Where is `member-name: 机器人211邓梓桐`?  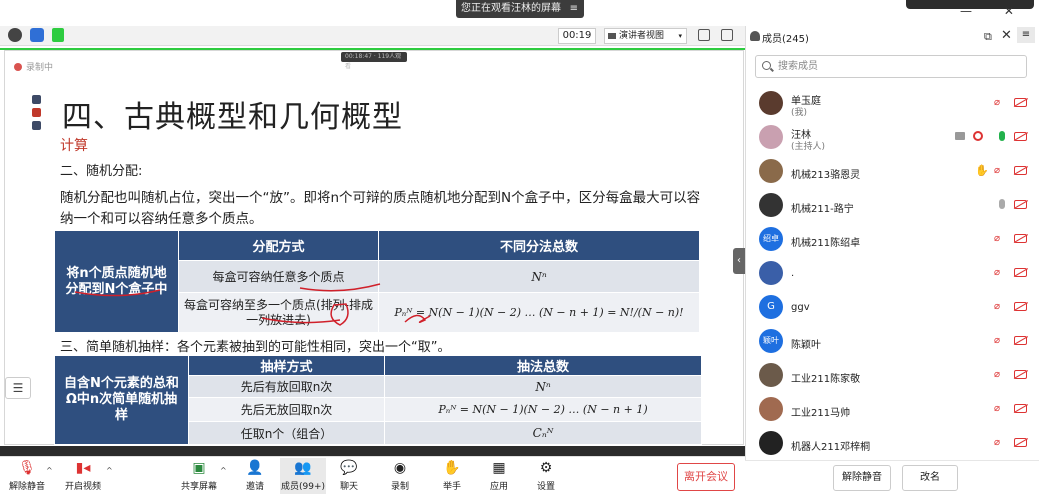
member-name: 机器人211邓梓桐 is located at coordinates (831, 447).